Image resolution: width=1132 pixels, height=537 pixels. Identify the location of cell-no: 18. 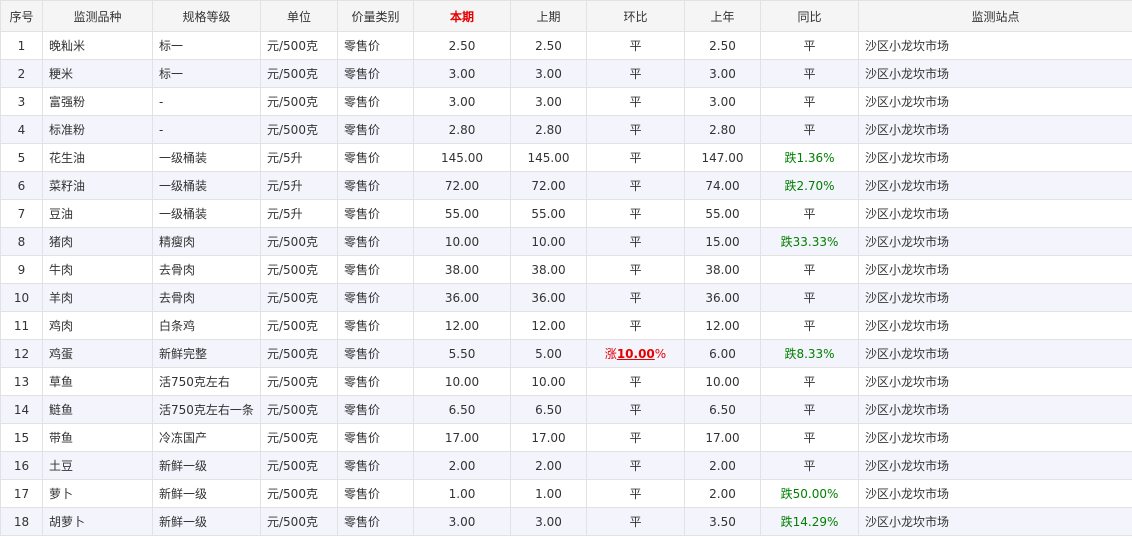
(21, 521).